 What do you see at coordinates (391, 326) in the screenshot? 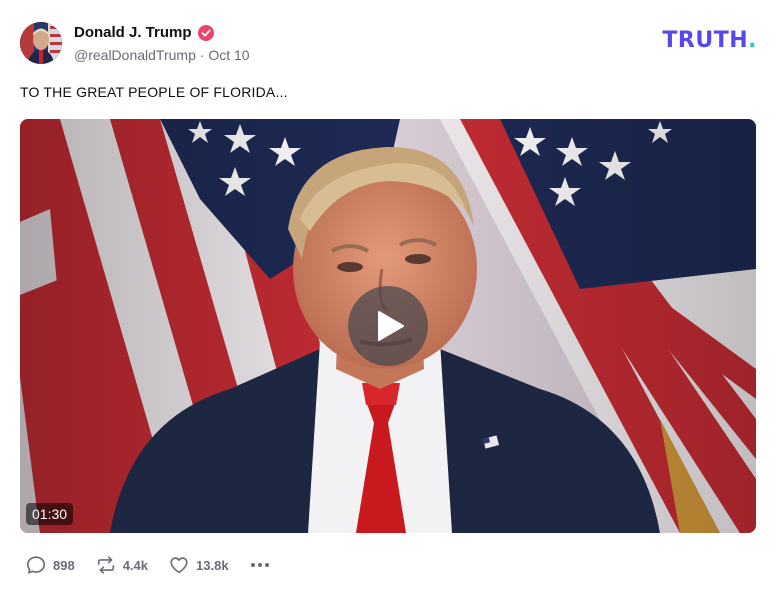
I see `play-icon` at bounding box center [391, 326].